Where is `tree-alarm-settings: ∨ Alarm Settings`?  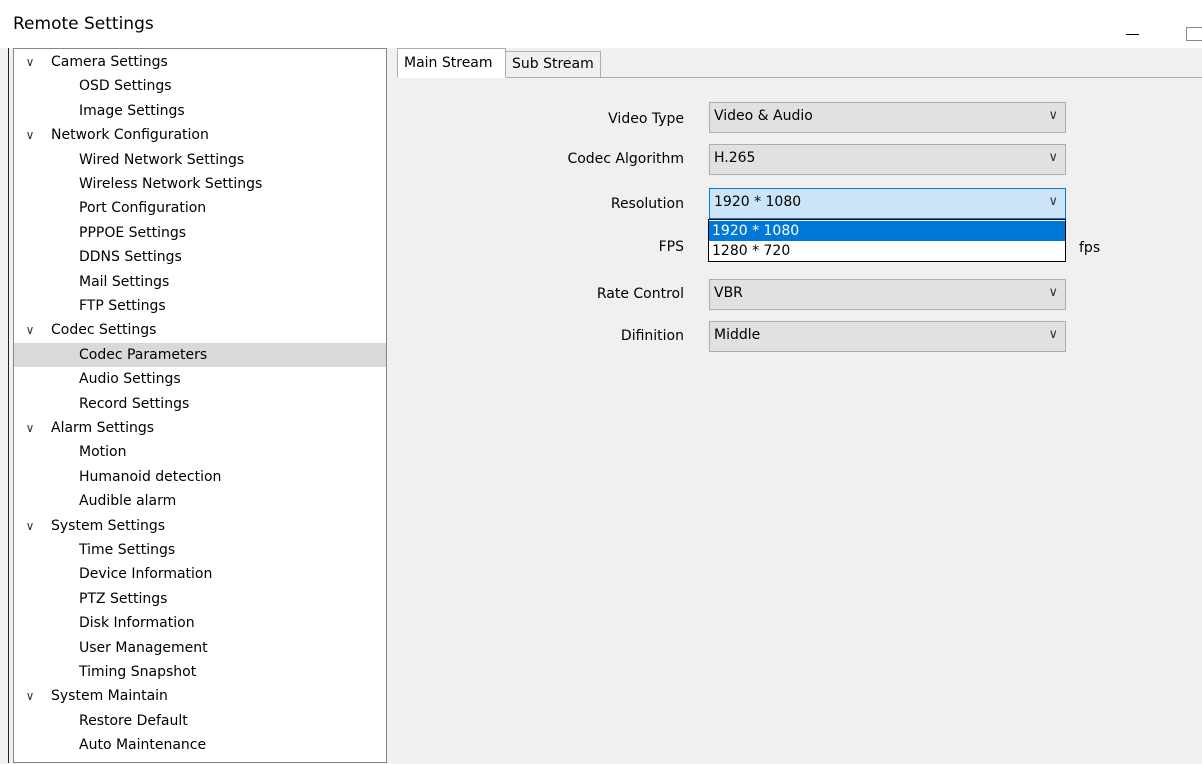 tree-alarm-settings: ∨ Alarm Settings is located at coordinates (200, 428).